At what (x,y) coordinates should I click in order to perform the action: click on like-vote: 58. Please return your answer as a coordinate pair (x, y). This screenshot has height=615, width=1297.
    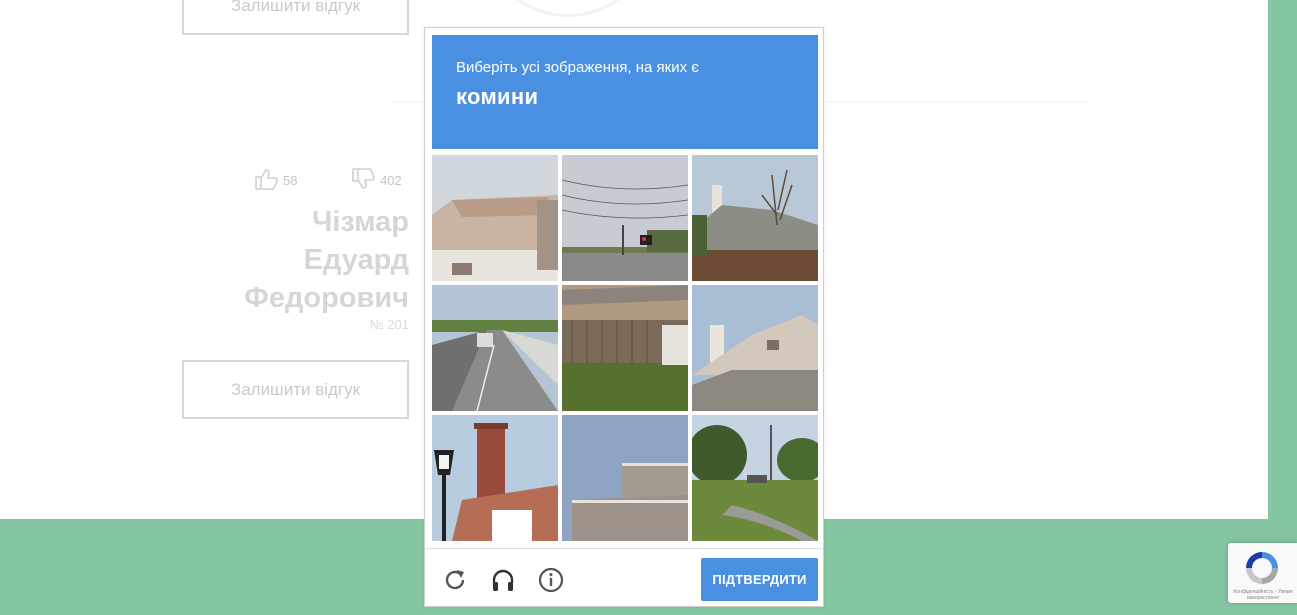
    Looking at the image, I should click on (275, 180).